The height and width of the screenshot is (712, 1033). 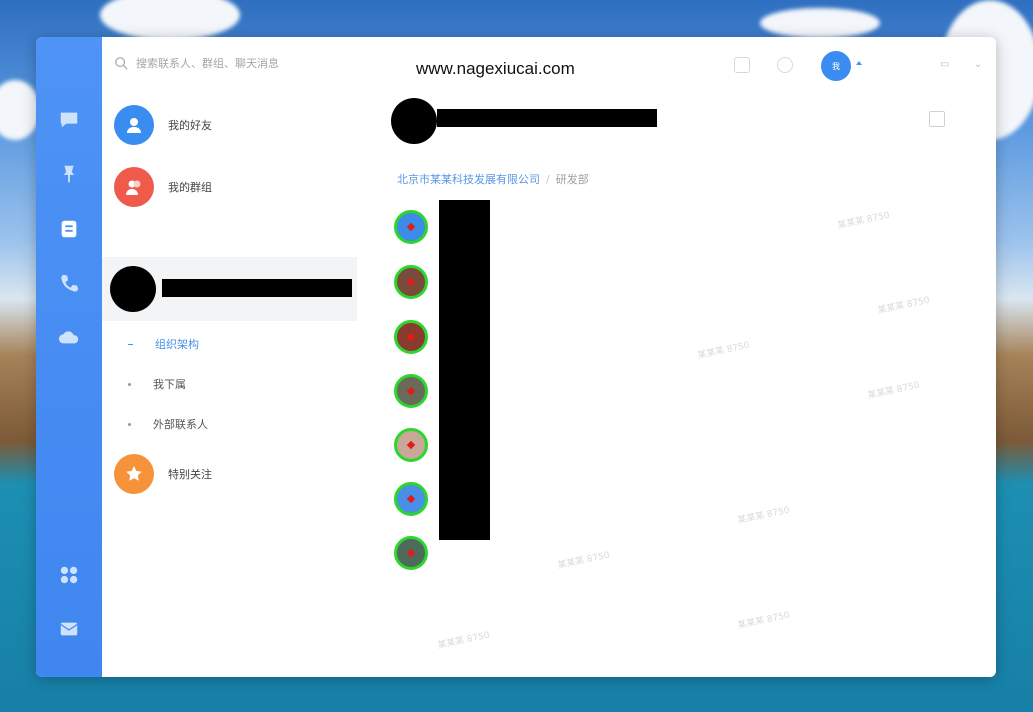 What do you see at coordinates (495, 68) in the screenshot?
I see `watermark-url: www.nagexiucai.com` at bounding box center [495, 68].